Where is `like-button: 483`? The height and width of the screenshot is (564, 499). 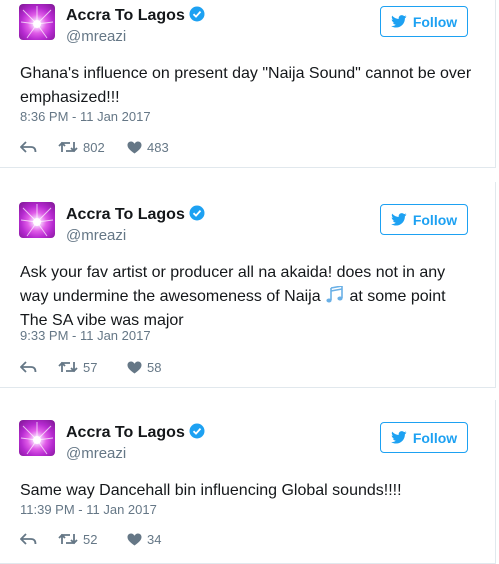 like-button: 483 is located at coordinates (157, 147).